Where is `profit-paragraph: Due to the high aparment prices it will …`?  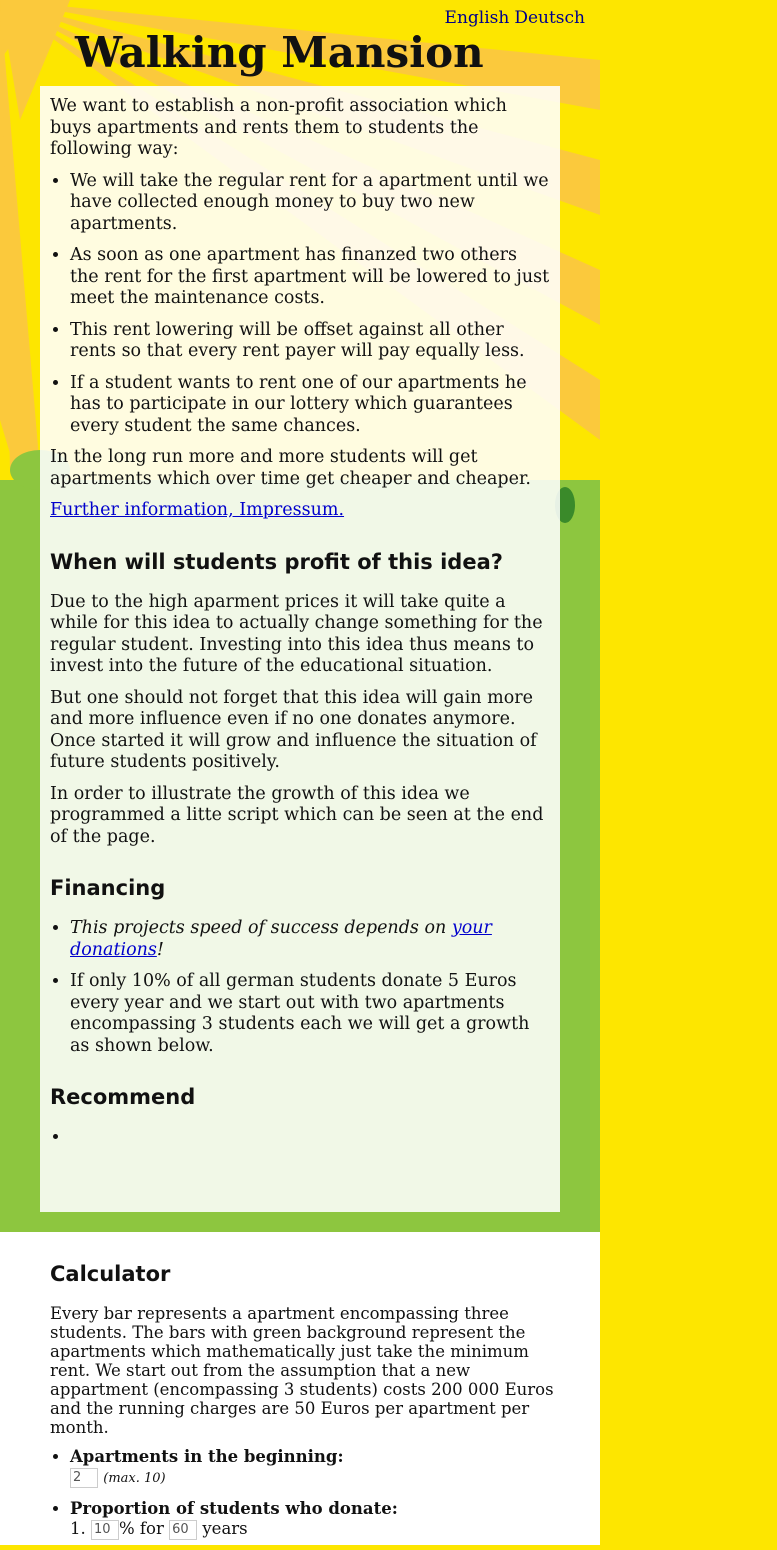
profit-paragraph: Due to the high aparment prices it will … is located at coordinates (296, 634).